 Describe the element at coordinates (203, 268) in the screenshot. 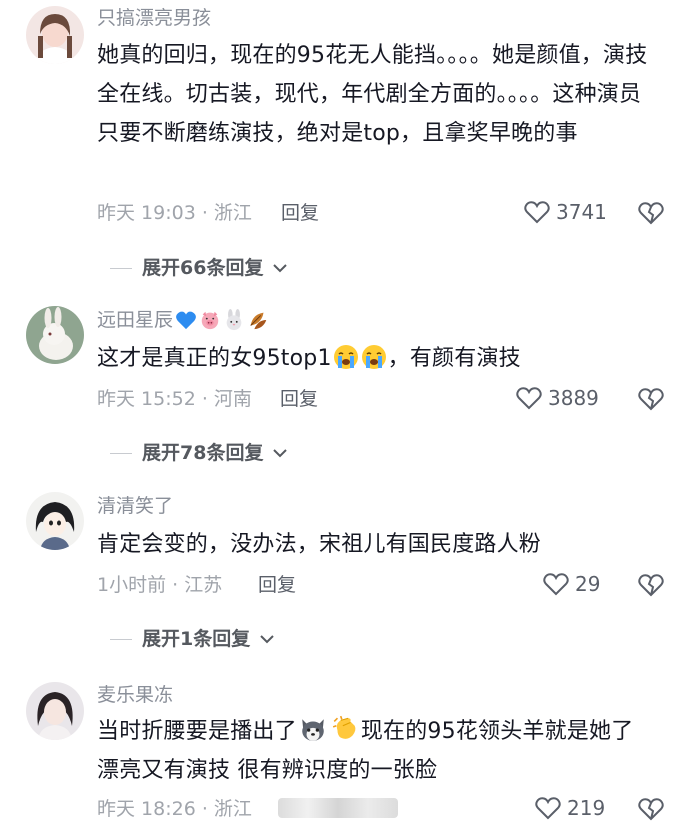

I see `expand-replies-label: 展开66条回复` at that location.